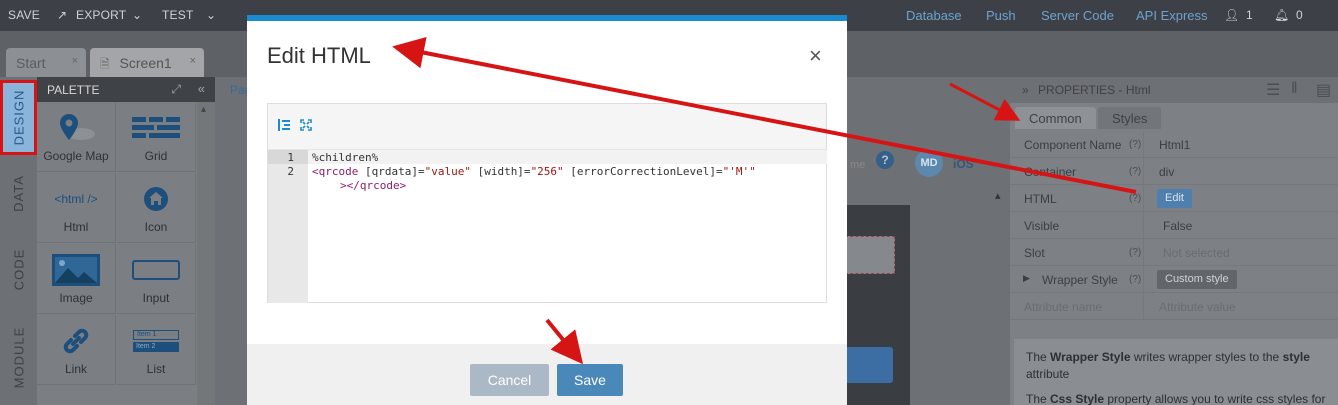  Describe the element at coordinates (176, 89) in the screenshot. I see `collapse-icon: ⤢` at that location.